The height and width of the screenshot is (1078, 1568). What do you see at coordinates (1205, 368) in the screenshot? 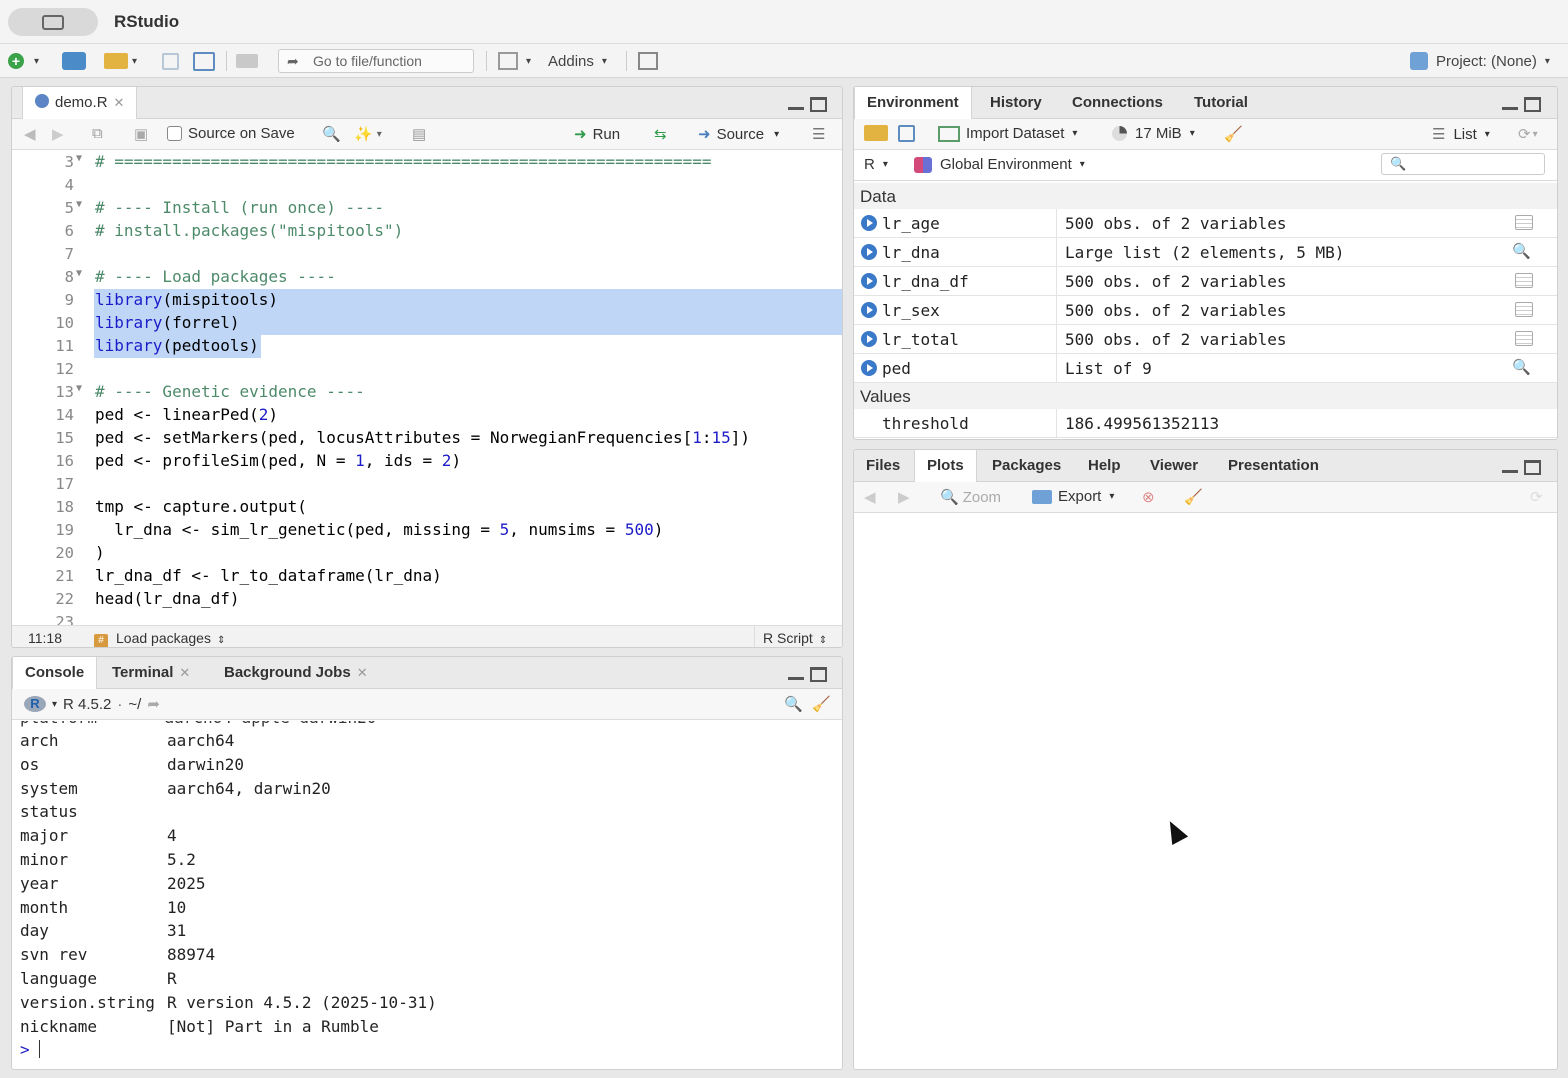
I see `env-row: ped List of 9 🔍` at bounding box center [1205, 368].